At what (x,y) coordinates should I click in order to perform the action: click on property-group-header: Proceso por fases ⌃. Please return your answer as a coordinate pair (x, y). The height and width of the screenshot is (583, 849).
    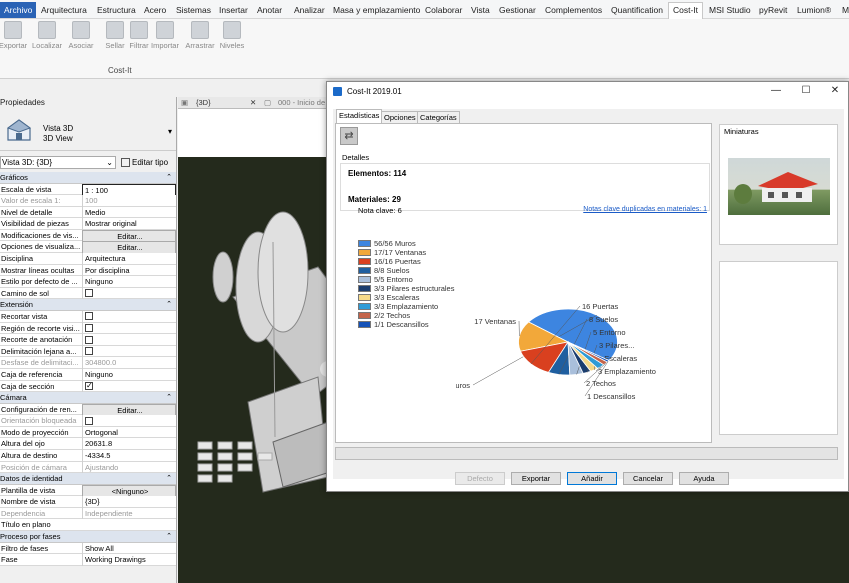
    Looking at the image, I should click on (88, 537).